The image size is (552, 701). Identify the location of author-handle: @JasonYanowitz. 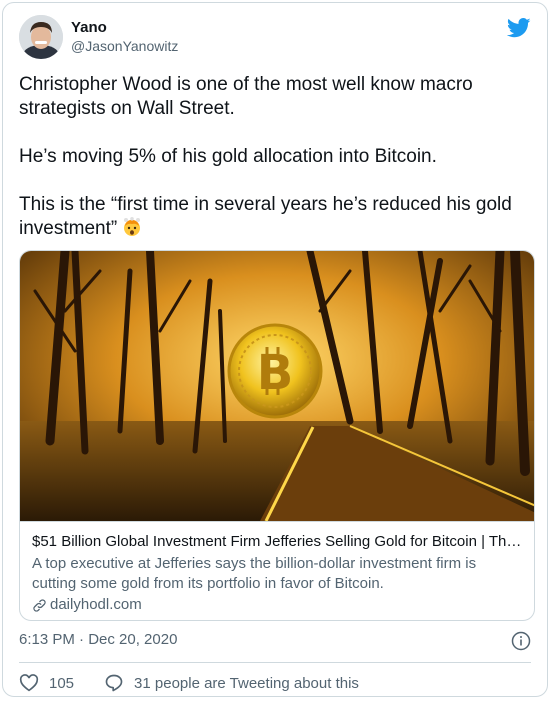
(124, 46).